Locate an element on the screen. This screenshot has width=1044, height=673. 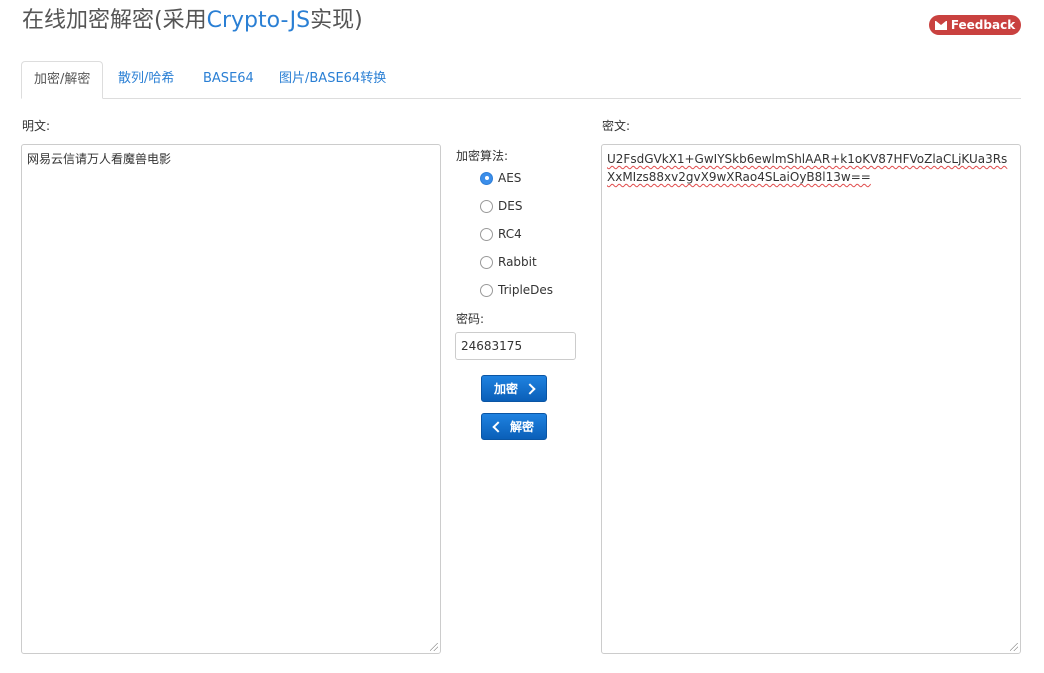
tab-bar: 加密/解密 散列/哈希 BASE64 图片/BASE64转换 is located at coordinates (521, 80).